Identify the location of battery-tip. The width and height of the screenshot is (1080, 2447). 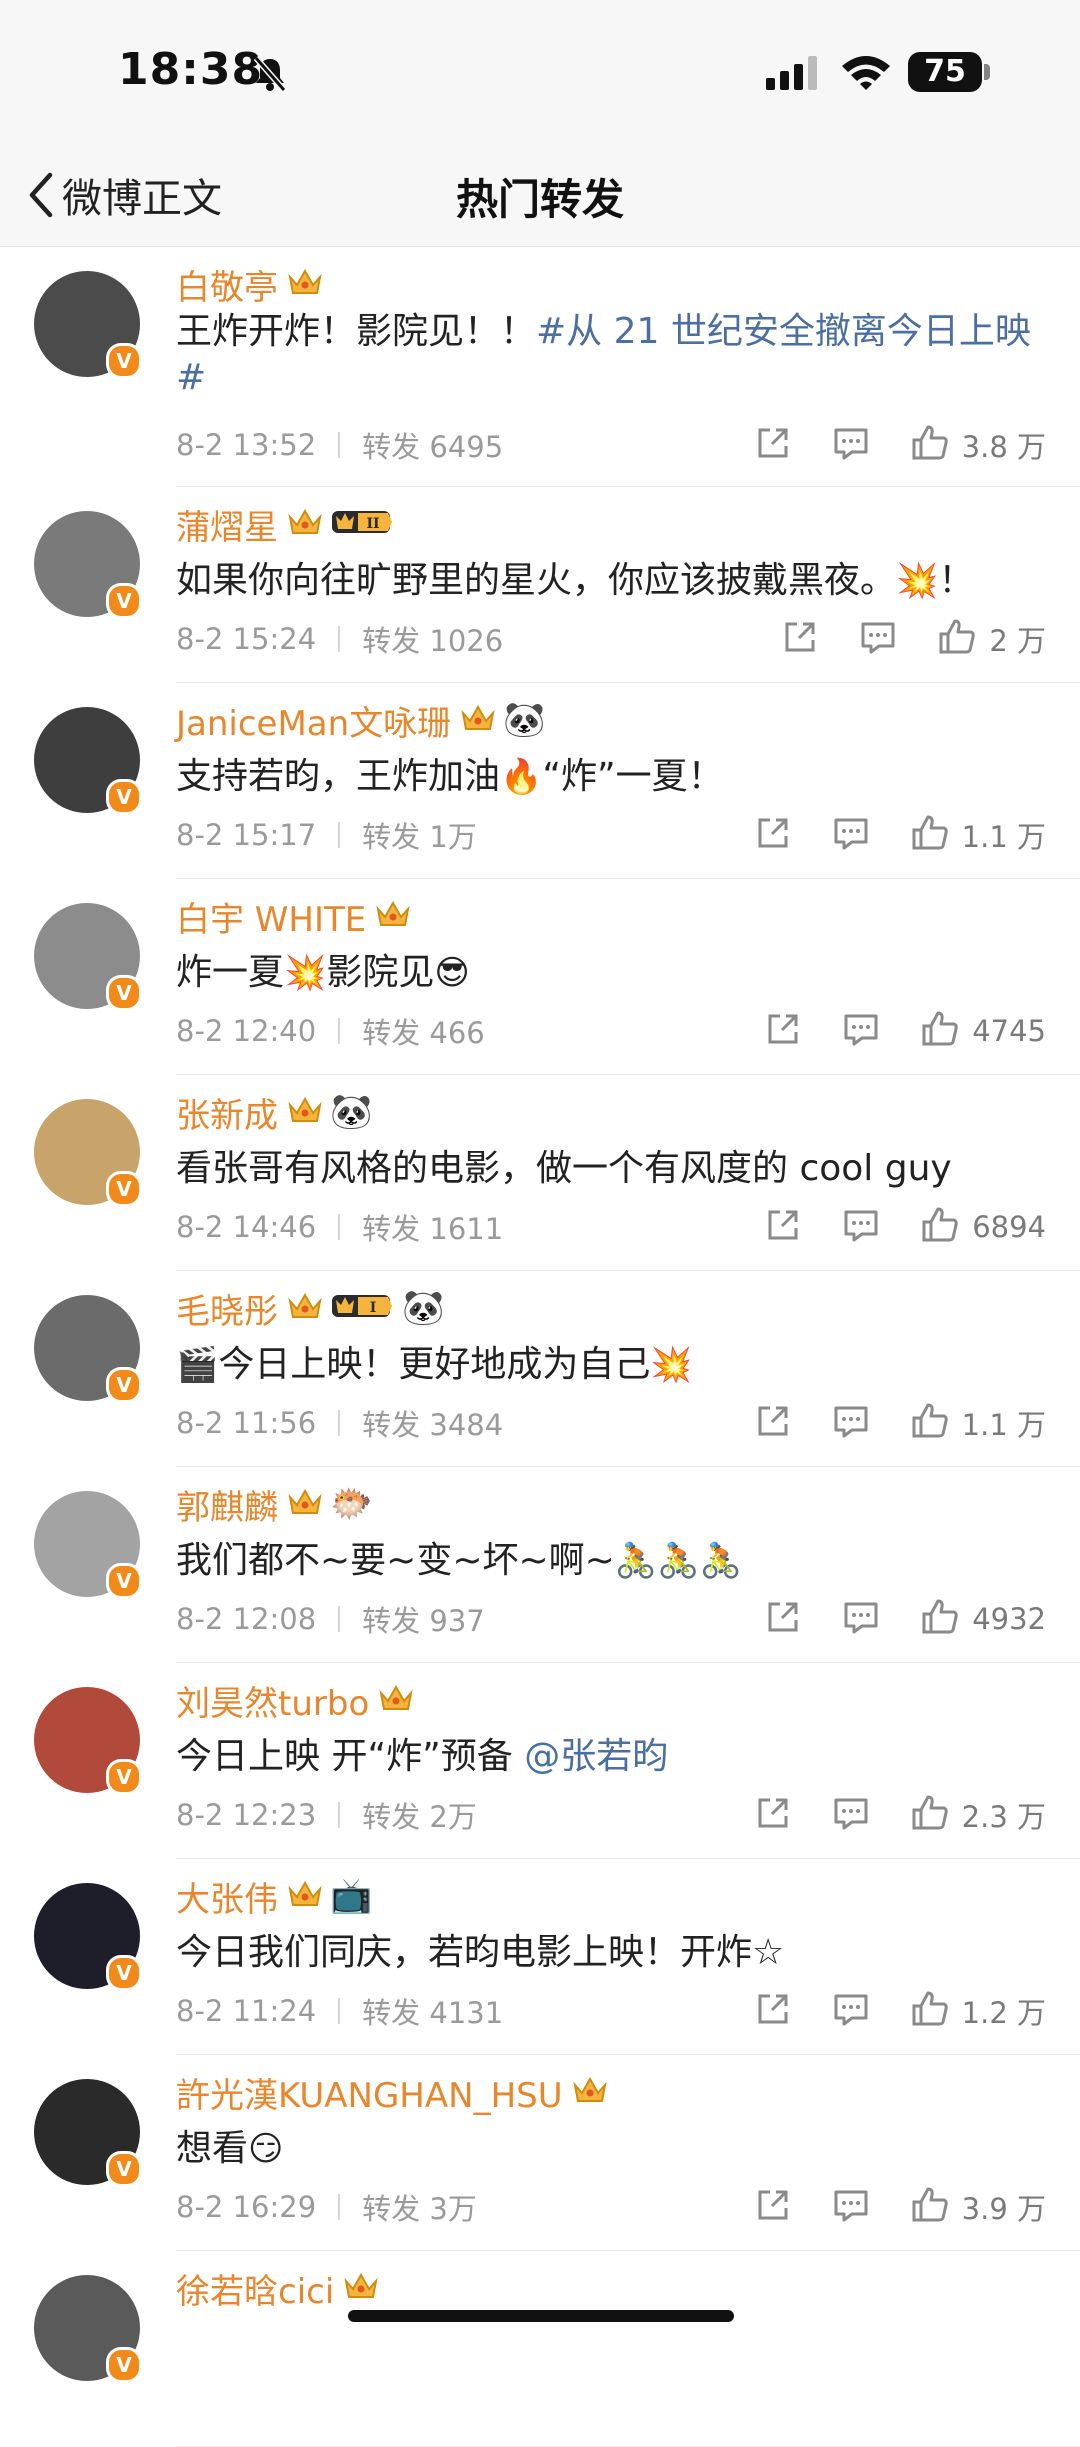
(987, 72).